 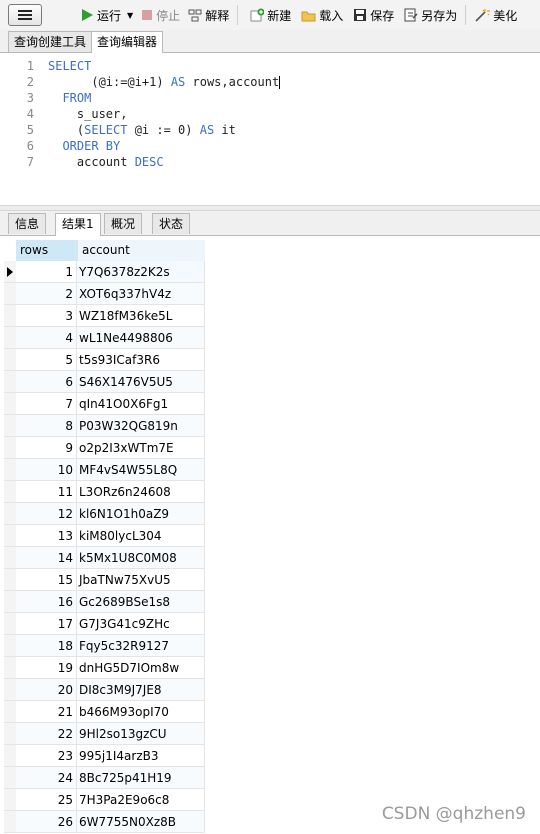 What do you see at coordinates (141, 360) in the screenshot?
I see `cell-account: t5s93ICaf3R6` at bounding box center [141, 360].